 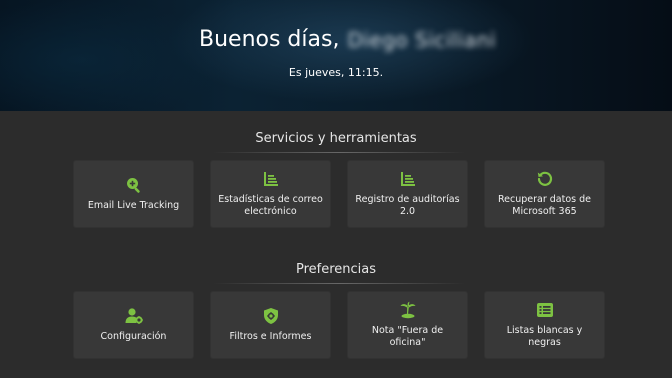 What do you see at coordinates (336, 72) in the screenshot?
I see `date-time-text: Es jueves, 11:15.` at bounding box center [336, 72].